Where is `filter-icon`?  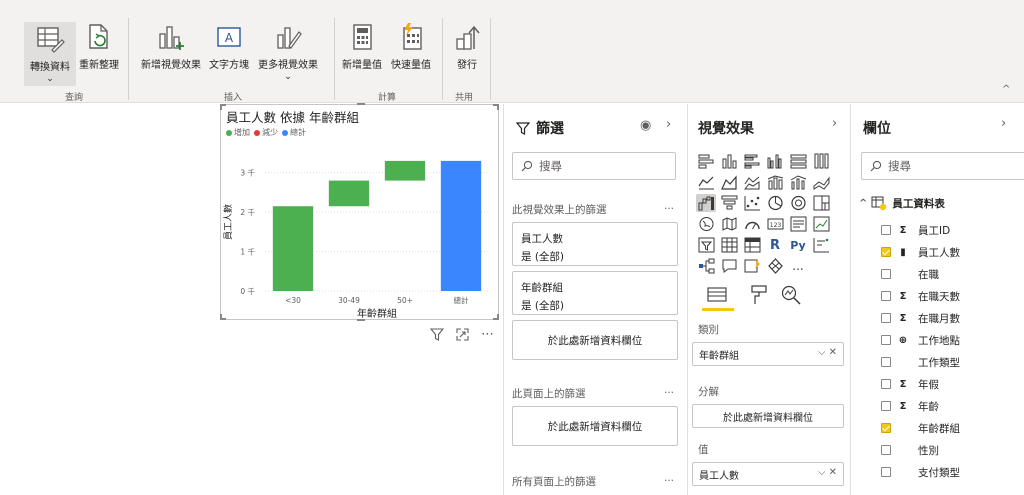
filter-icon is located at coordinates (437, 334).